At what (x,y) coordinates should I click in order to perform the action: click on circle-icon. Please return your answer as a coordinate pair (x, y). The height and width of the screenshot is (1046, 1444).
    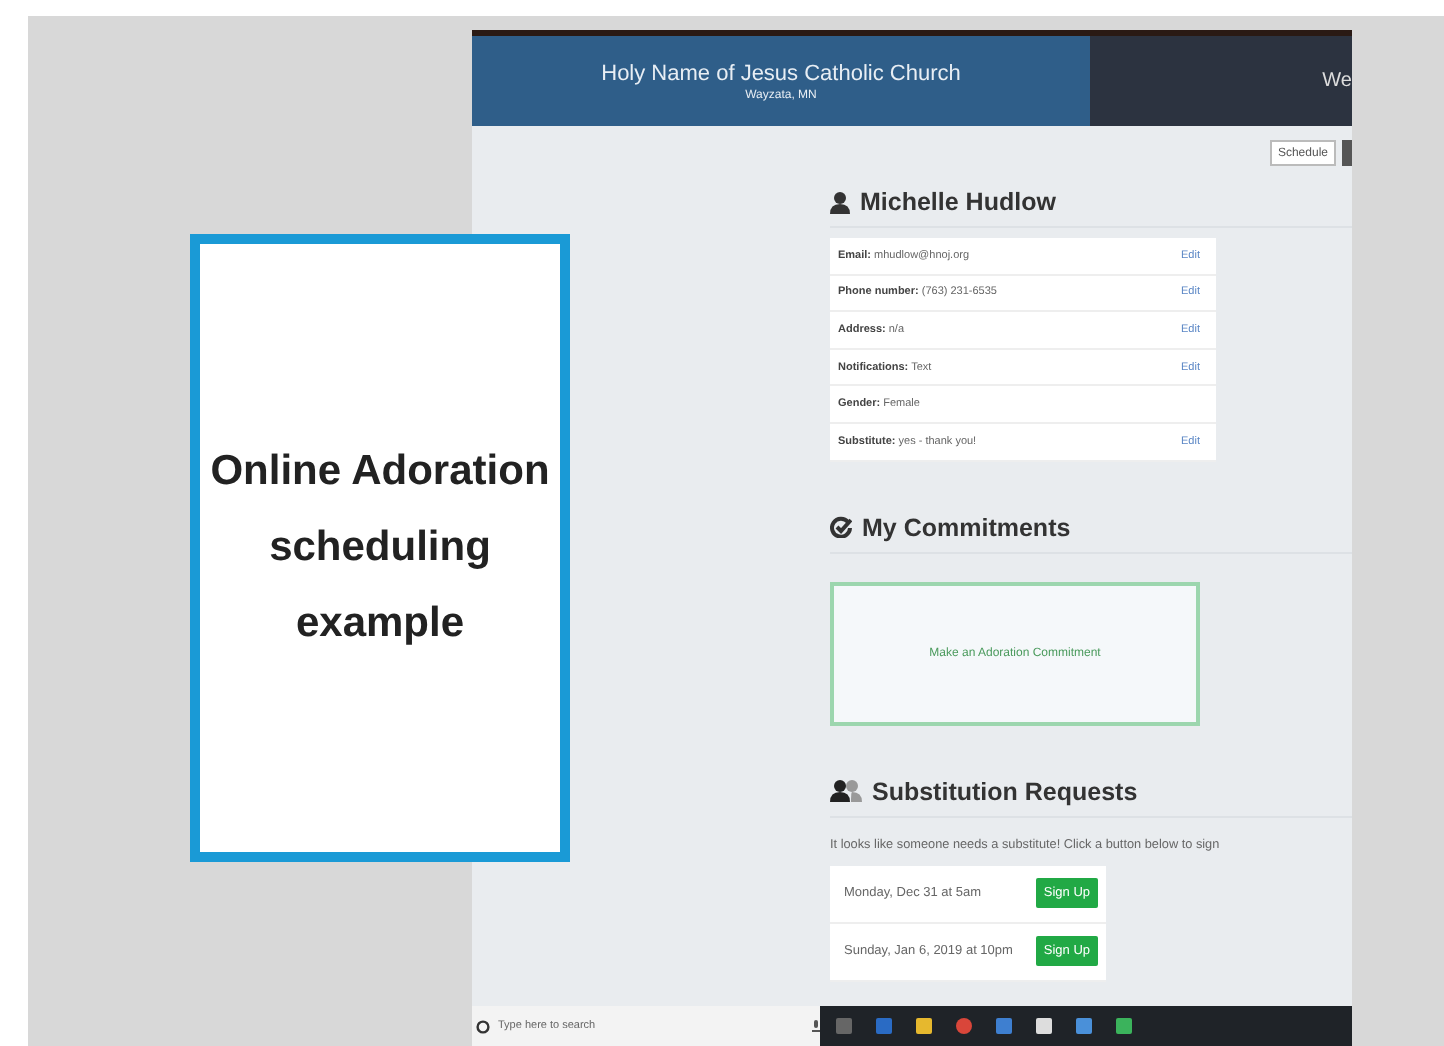
    Looking at the image, I should click on (483, 1026).